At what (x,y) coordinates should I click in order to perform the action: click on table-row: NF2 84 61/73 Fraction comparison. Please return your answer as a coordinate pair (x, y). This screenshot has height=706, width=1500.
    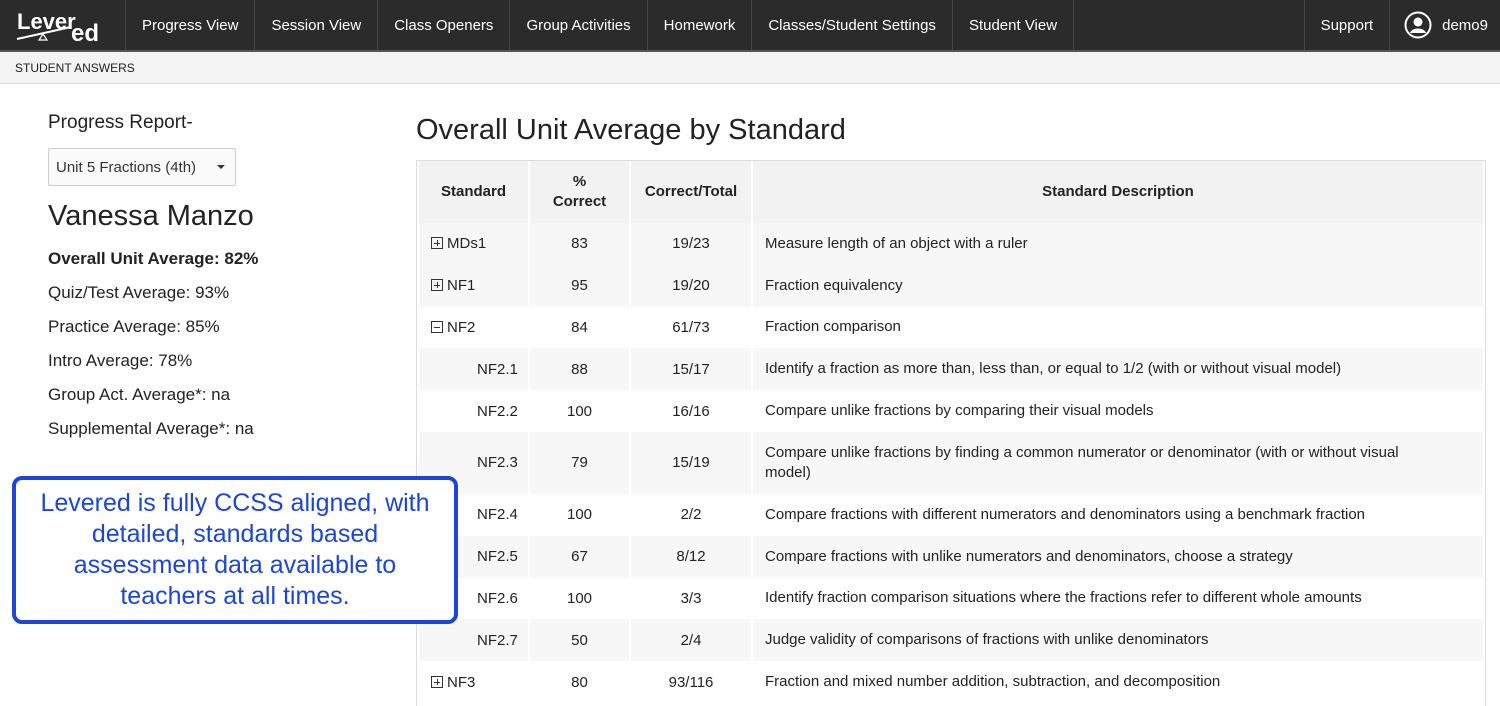
    Looking at the image, I should click on (951, 328).